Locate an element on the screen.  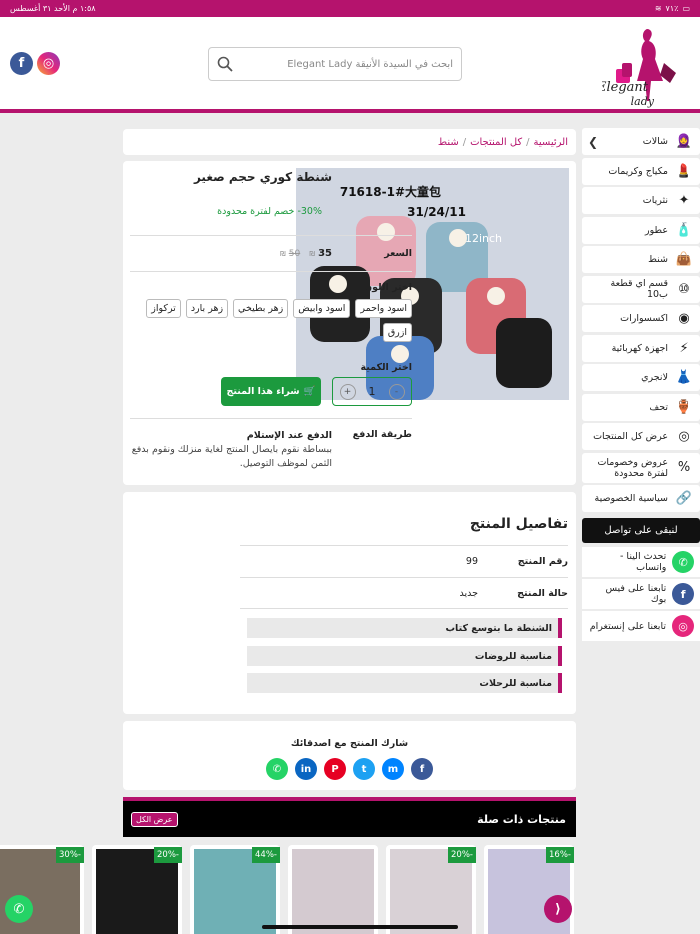
status-datetime: ١:٥٨ م الأحد ٣١ أغسطس is located at coordinates (53, 8).